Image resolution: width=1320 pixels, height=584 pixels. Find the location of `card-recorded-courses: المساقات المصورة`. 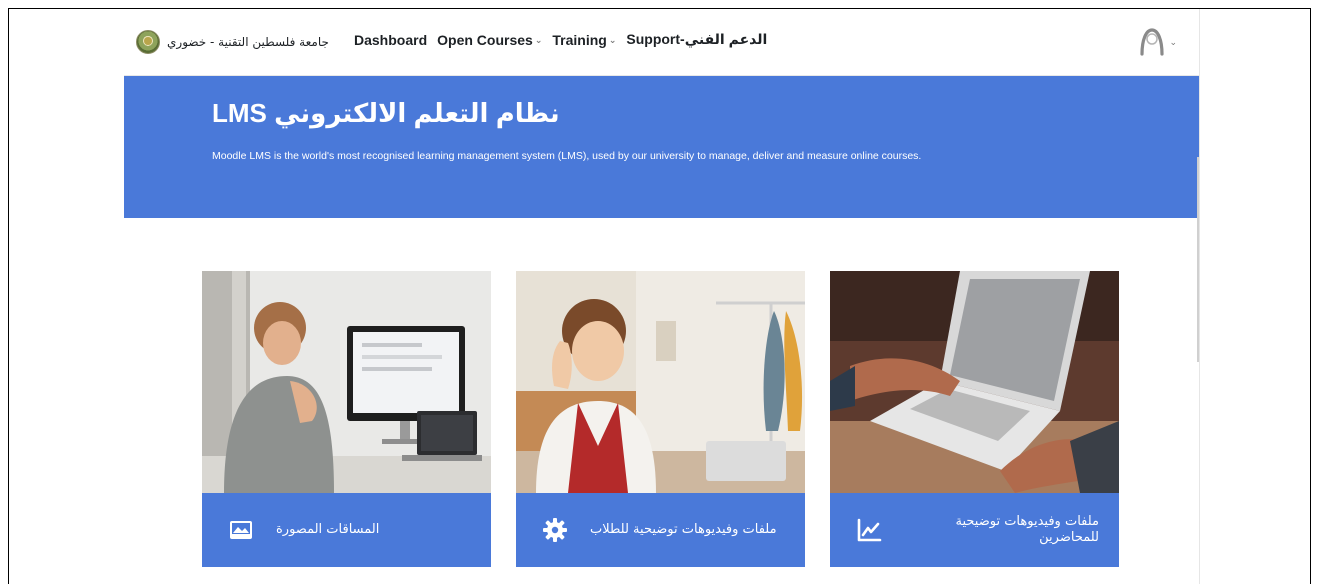

card-recorded-courses: المساقات المصورة is located at coordinates (346, 419).